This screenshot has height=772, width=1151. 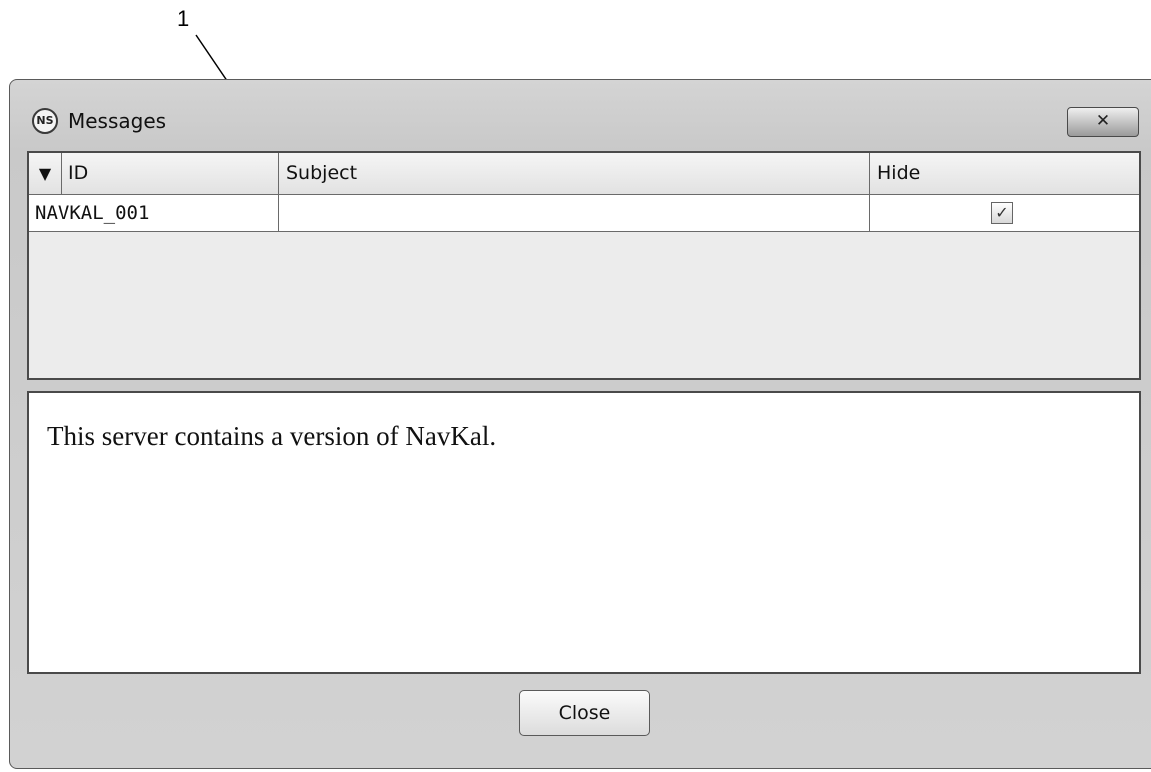 I want to click on checkmark-icon: ✓, so click(x=1002, y=212).